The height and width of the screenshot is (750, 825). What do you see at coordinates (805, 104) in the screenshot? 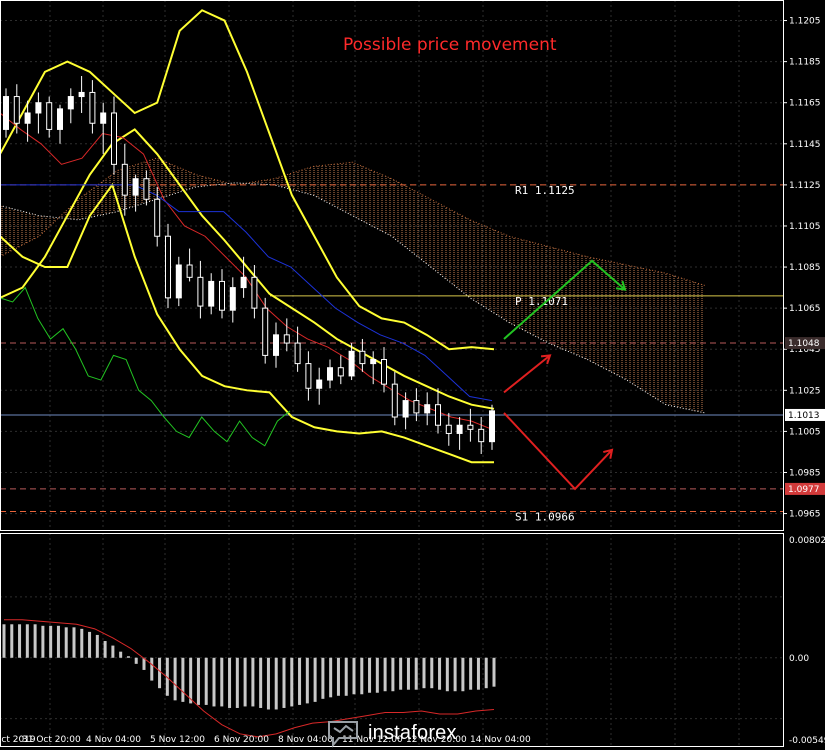
I see `price-tick-label: 1.1165` at bounding box center [805, 104].